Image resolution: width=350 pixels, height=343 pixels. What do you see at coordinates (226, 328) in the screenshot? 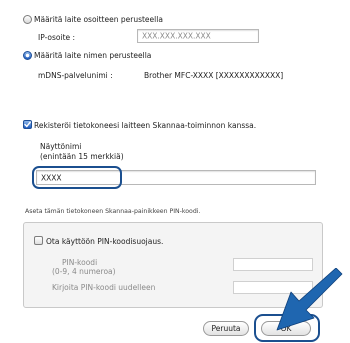
I see `cancel-button: Peruuta` at bounding box center [226, 328].